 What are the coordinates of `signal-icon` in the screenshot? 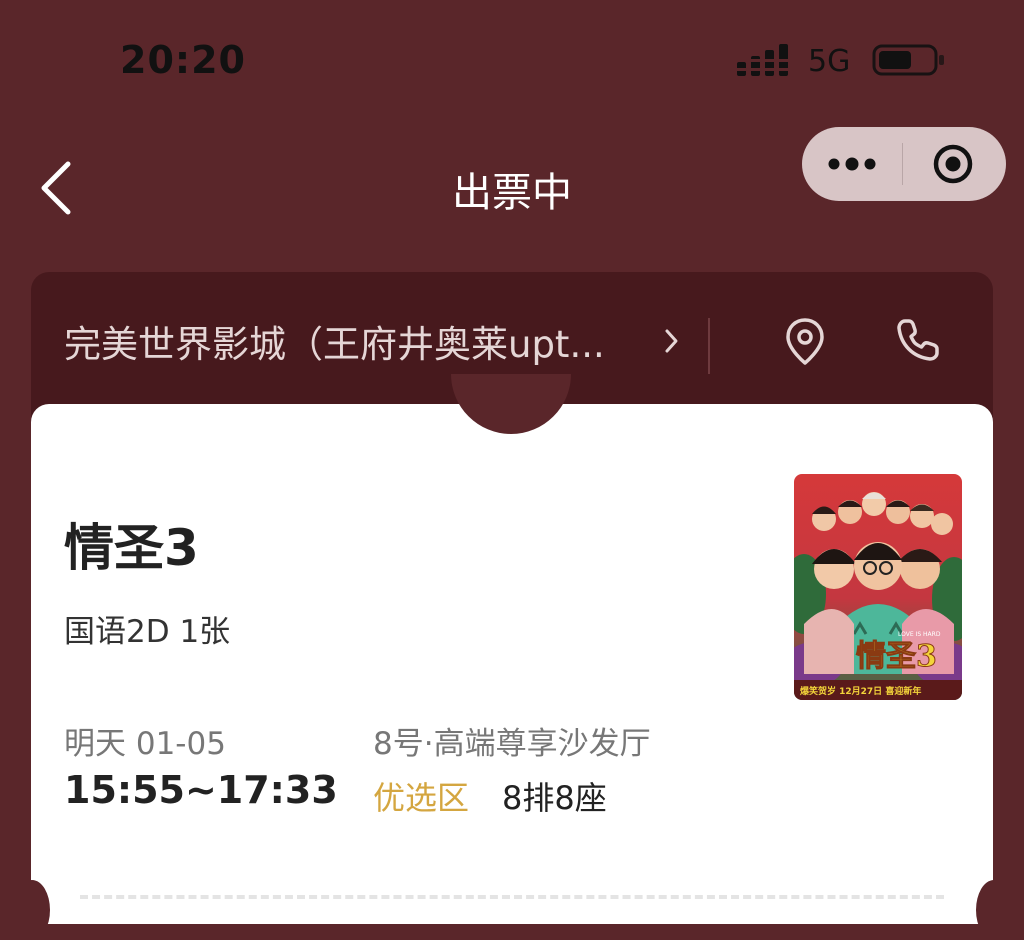 It's located at (762, 60).